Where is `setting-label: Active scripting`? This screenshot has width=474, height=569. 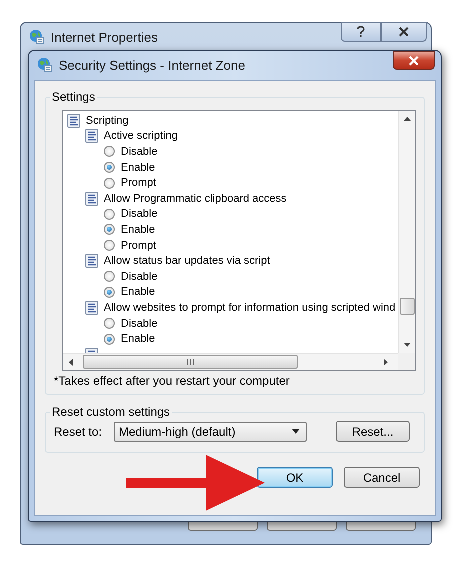
setting-label: Active scripting is located at coordinates (141, 136).